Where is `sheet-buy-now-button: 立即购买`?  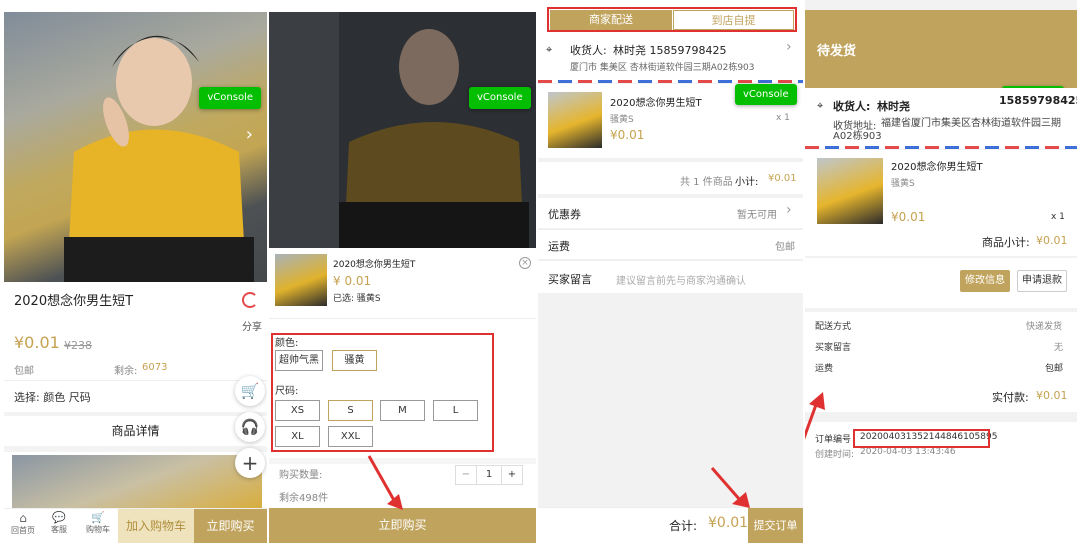 sheet-buy-now-button: 立即购买 is located at coordinates (402, 525).